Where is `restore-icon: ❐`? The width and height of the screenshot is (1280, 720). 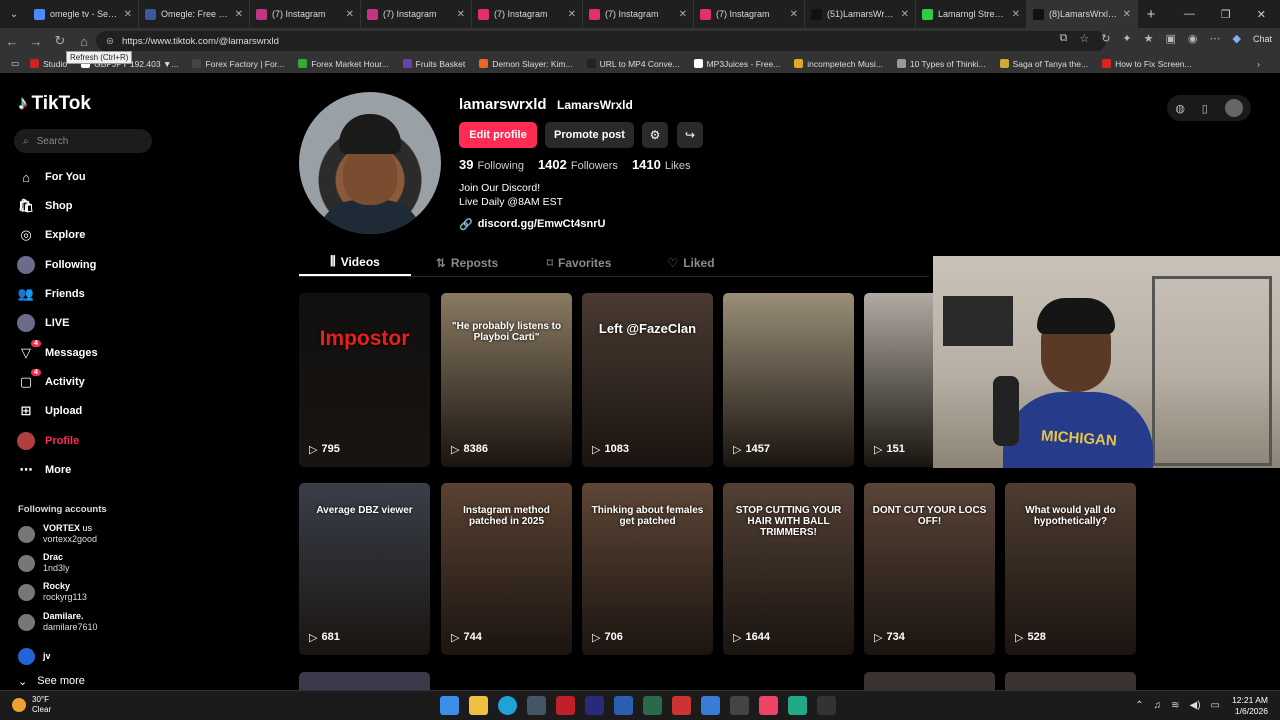 restore-icon: ❐ is located at coordinates (1226, 14).